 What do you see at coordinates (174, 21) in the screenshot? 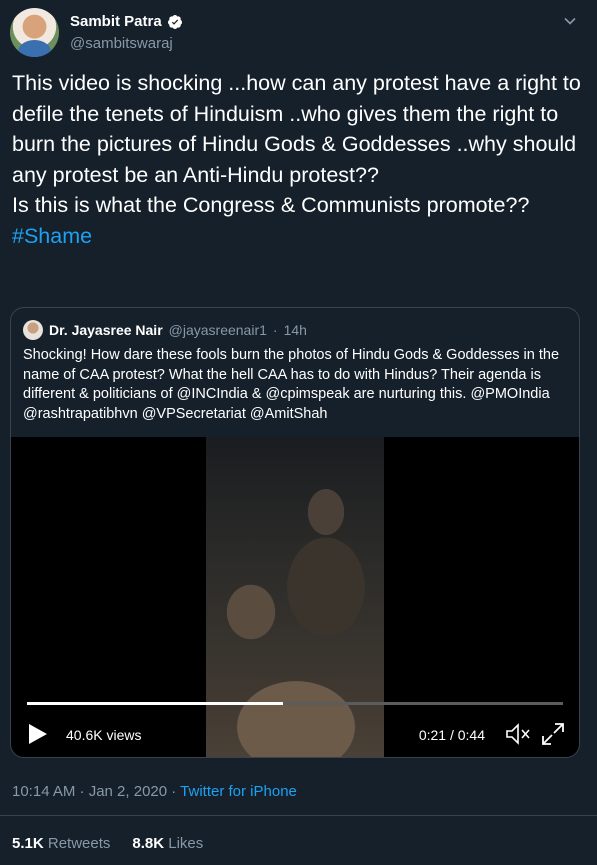
I see `verified-badge-icon` at bounding box center [174, 21].